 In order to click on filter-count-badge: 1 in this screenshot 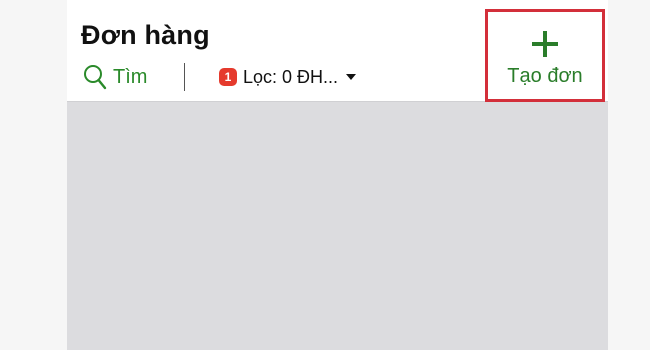, I will do `click(228, 77)`.